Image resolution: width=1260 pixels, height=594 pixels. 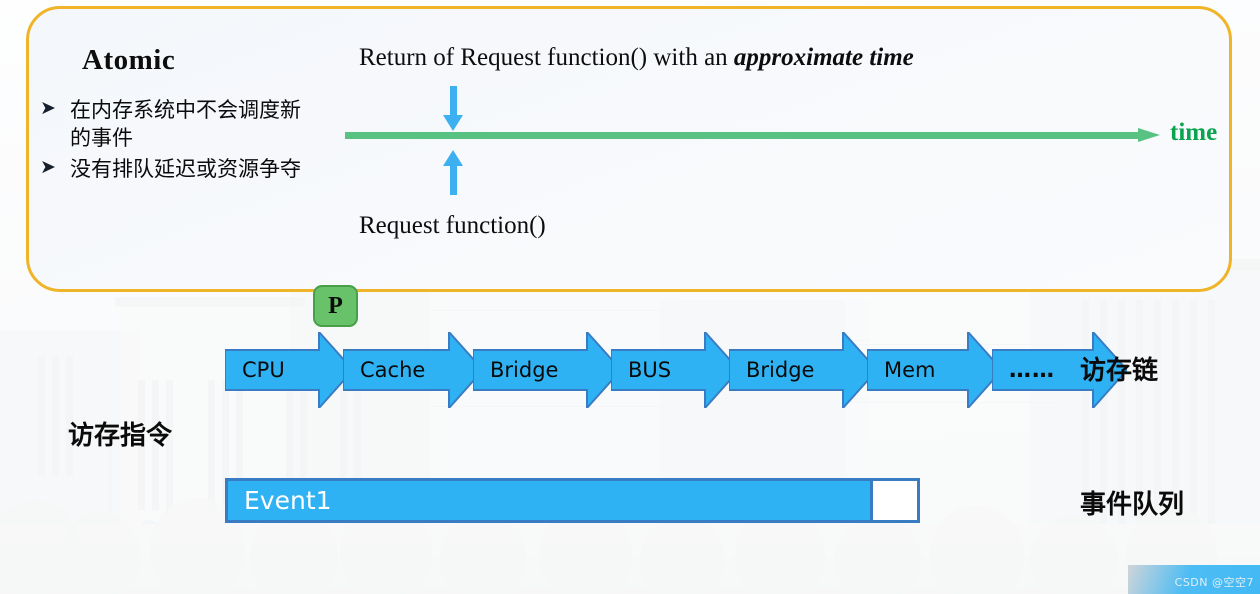 I want to click on time-axis-arrow, so click(x=752, y=135).